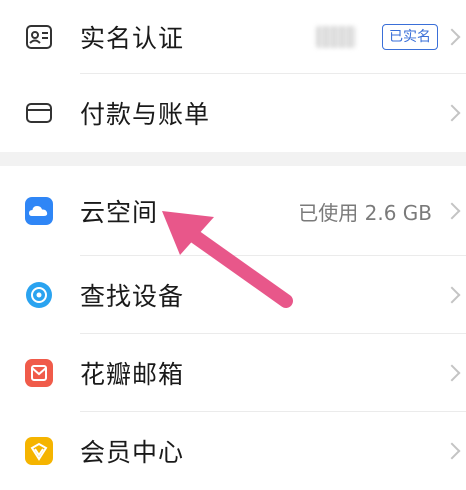  Describe the element at coordinates (39, 211) in the screenshot. I see `cloud-icon` at that location.